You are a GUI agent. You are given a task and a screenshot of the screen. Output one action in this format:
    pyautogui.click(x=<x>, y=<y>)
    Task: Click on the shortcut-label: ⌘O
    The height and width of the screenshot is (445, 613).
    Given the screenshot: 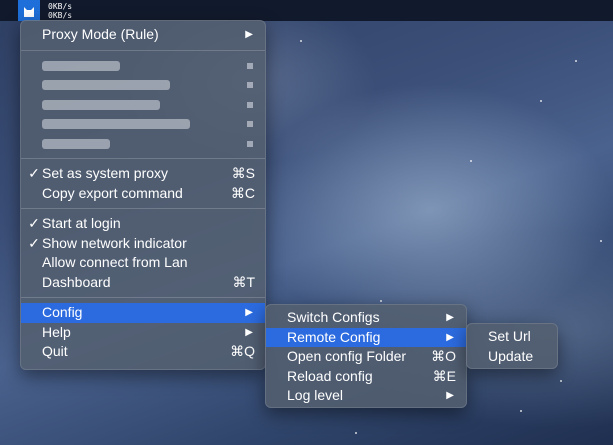 What is the action you would take?
    pyautogui.click(x=443, y=356)
    